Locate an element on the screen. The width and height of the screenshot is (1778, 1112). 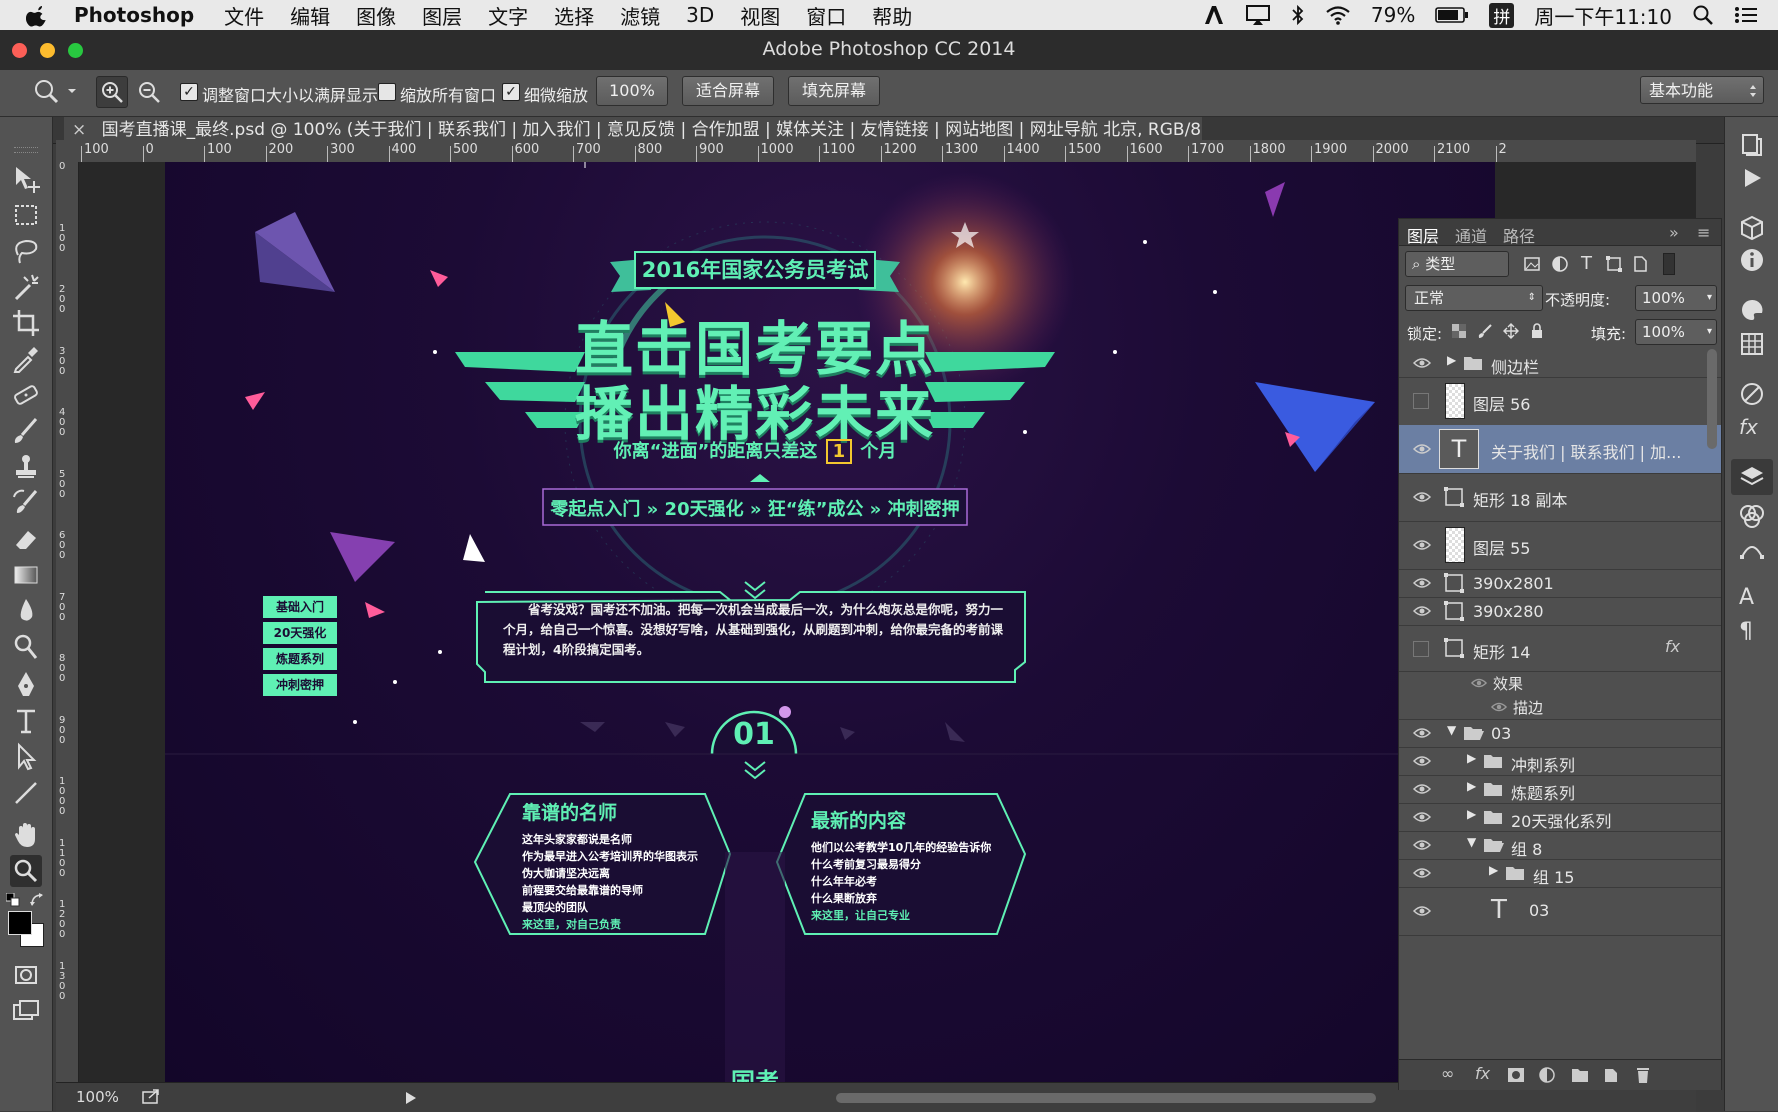
layer-row: ▶ 侧边栏 is located at coordinates (1560, 363).